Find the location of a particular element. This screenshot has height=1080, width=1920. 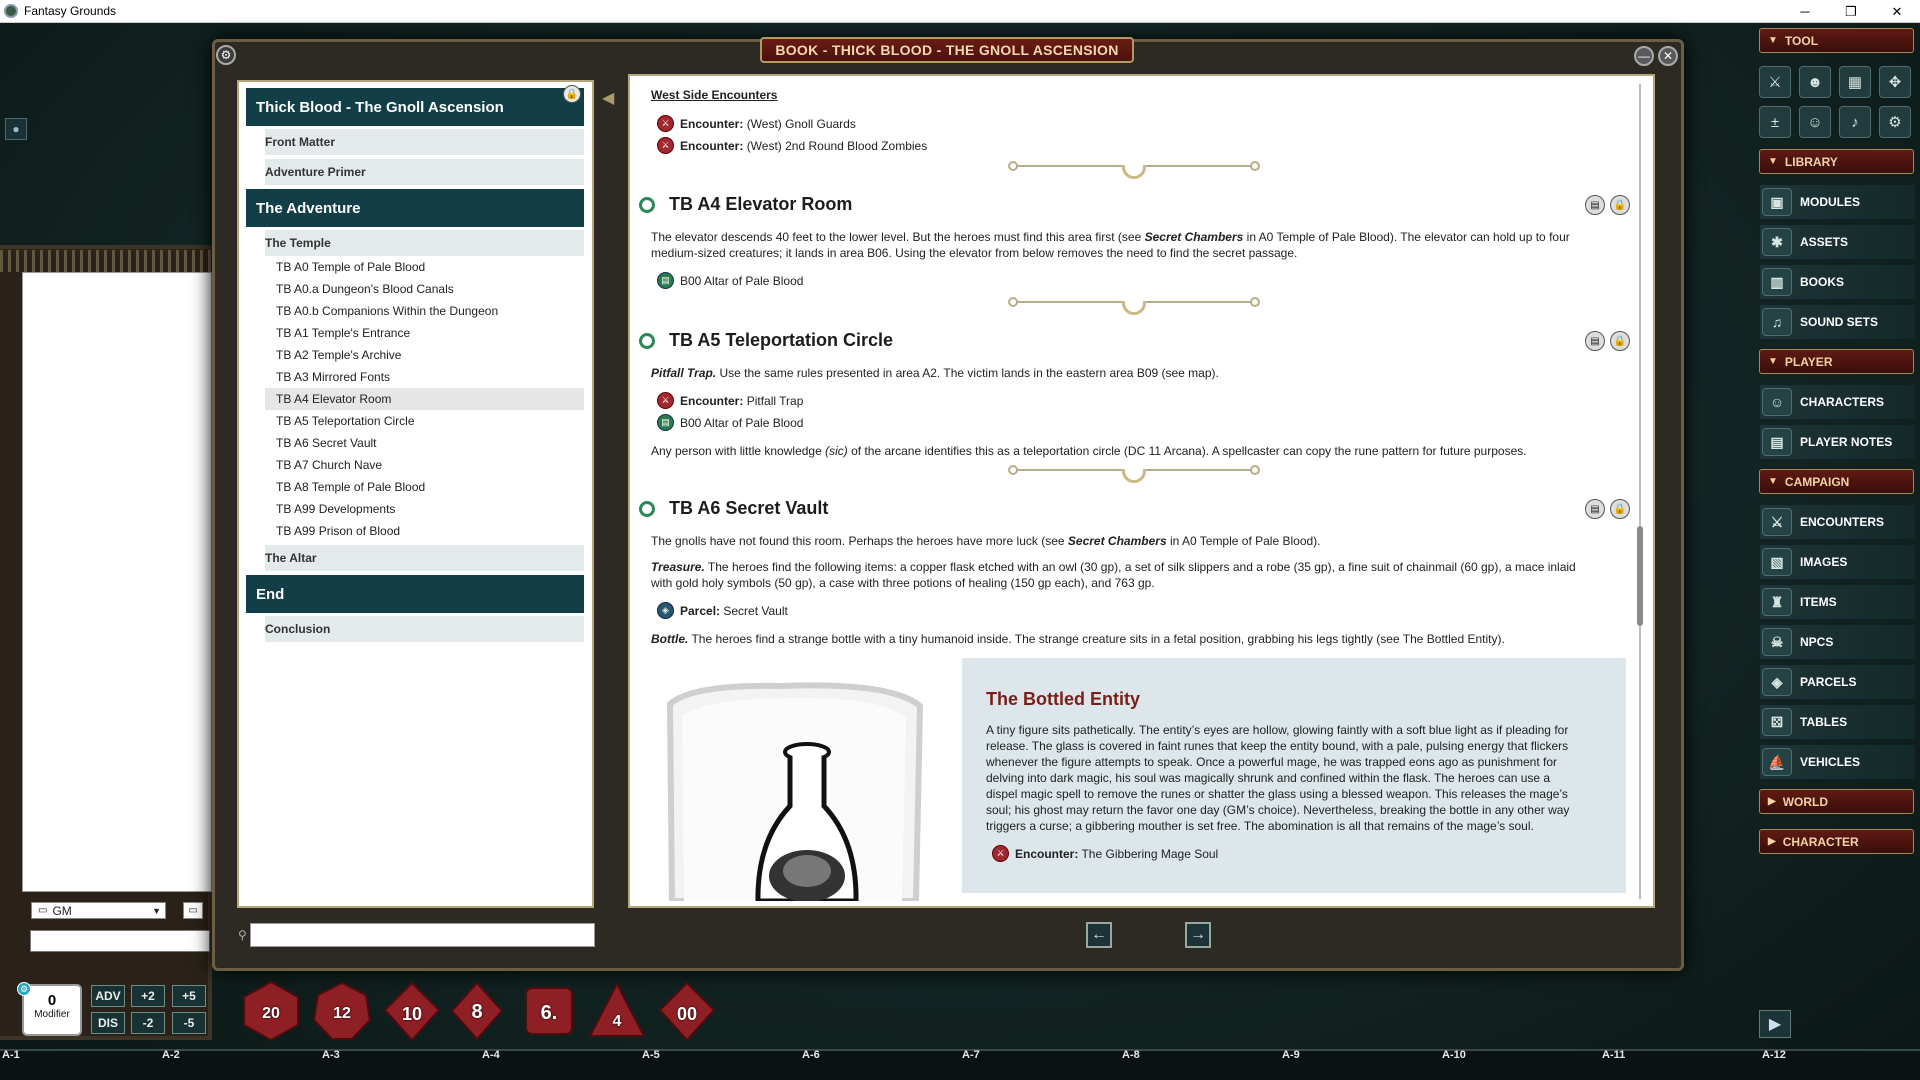

music-icon: ♪ is located at coordinates (1855, 122).